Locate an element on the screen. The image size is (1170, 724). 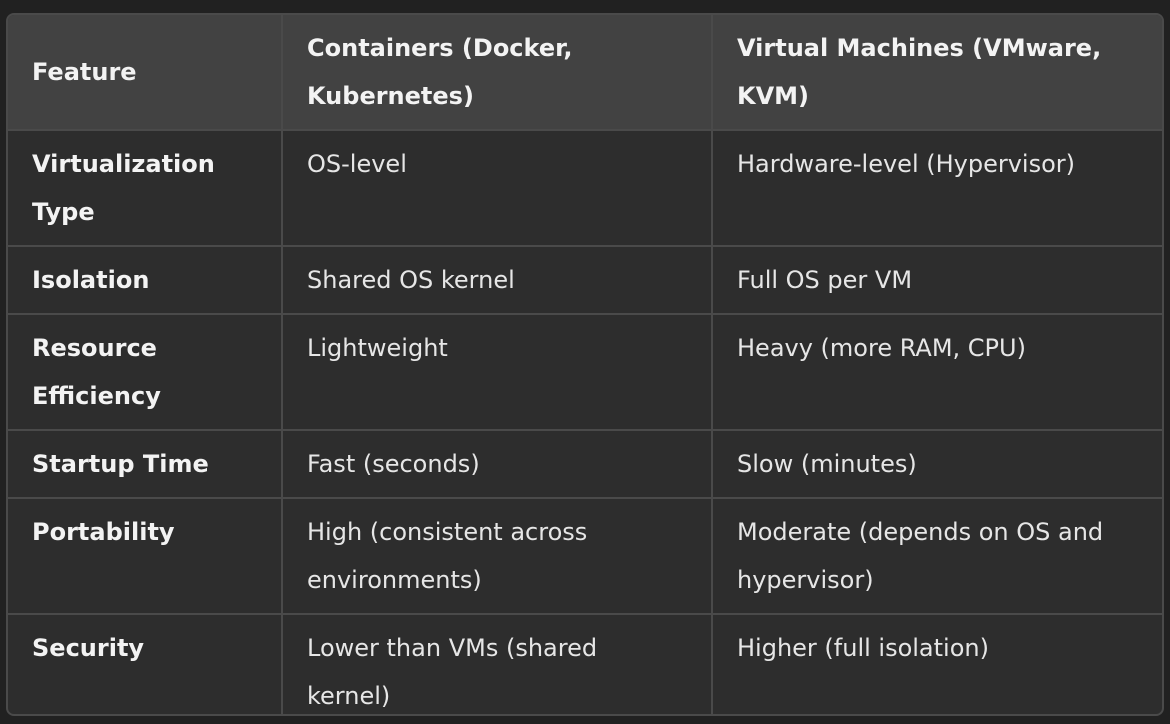
vm-cell: Heavy (more RAM, CPU) is located at coordinates (937, 372).